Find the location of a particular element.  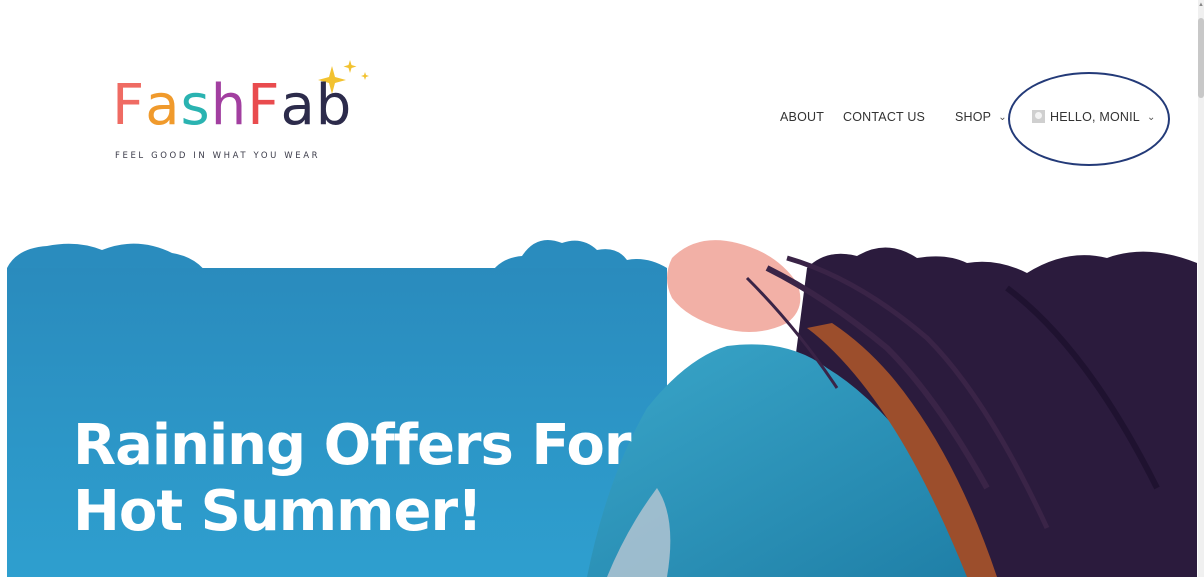

logo-letter: s is located at coordinates (195, 105).